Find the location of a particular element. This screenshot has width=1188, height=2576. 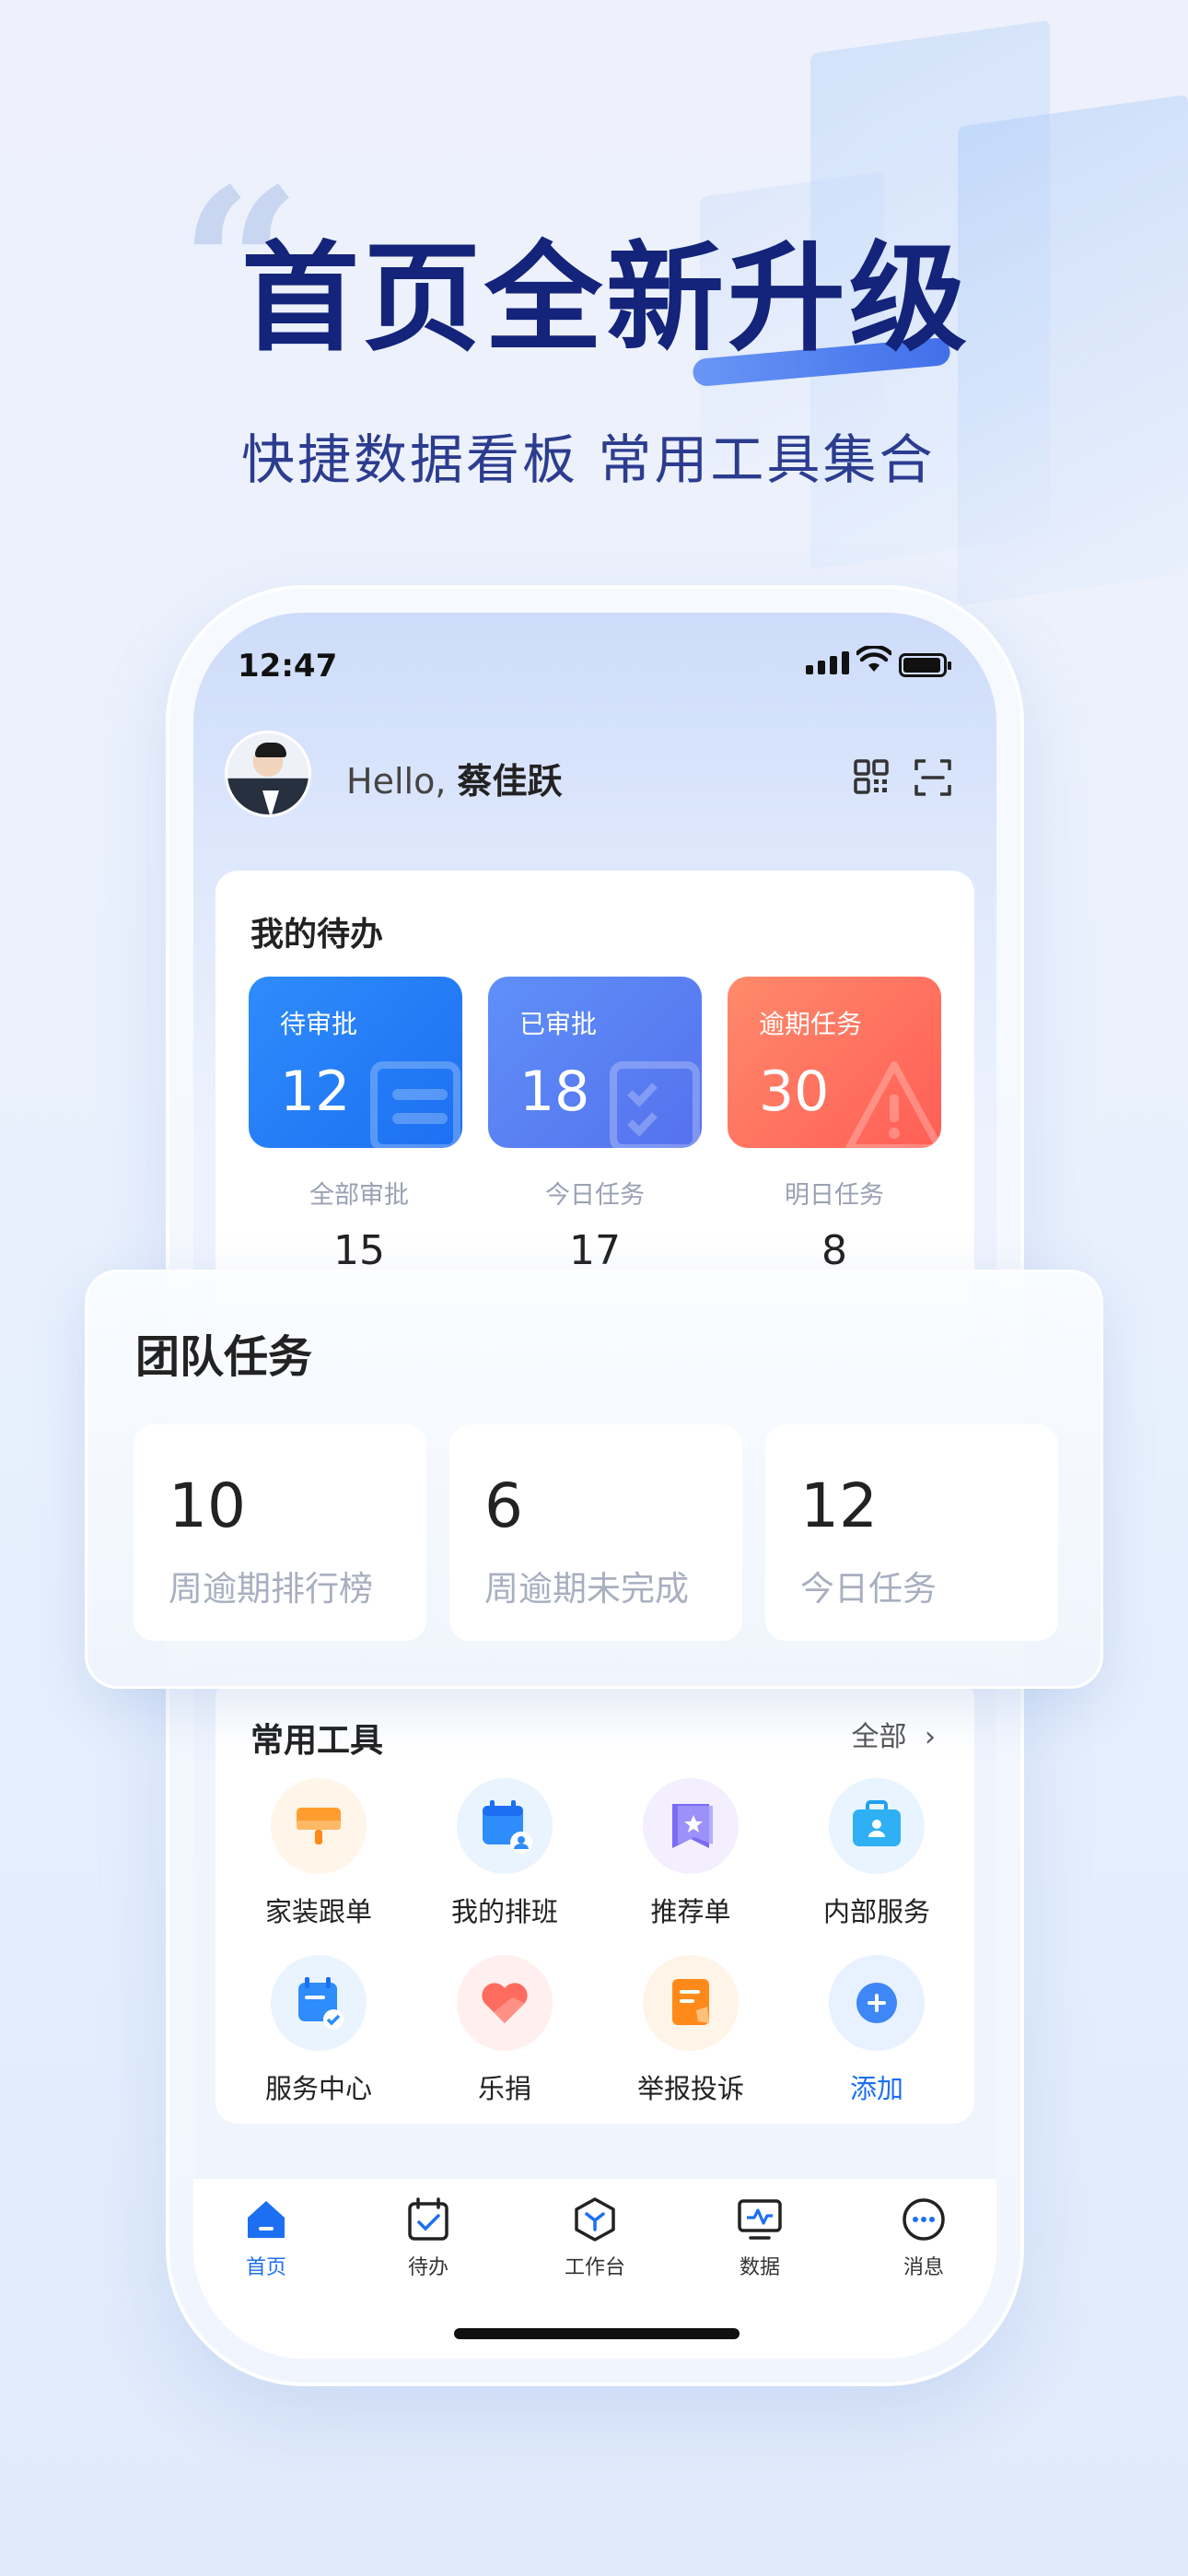

tool-report-complaint: 举报投诉 is located at coordinates (691, 2030).